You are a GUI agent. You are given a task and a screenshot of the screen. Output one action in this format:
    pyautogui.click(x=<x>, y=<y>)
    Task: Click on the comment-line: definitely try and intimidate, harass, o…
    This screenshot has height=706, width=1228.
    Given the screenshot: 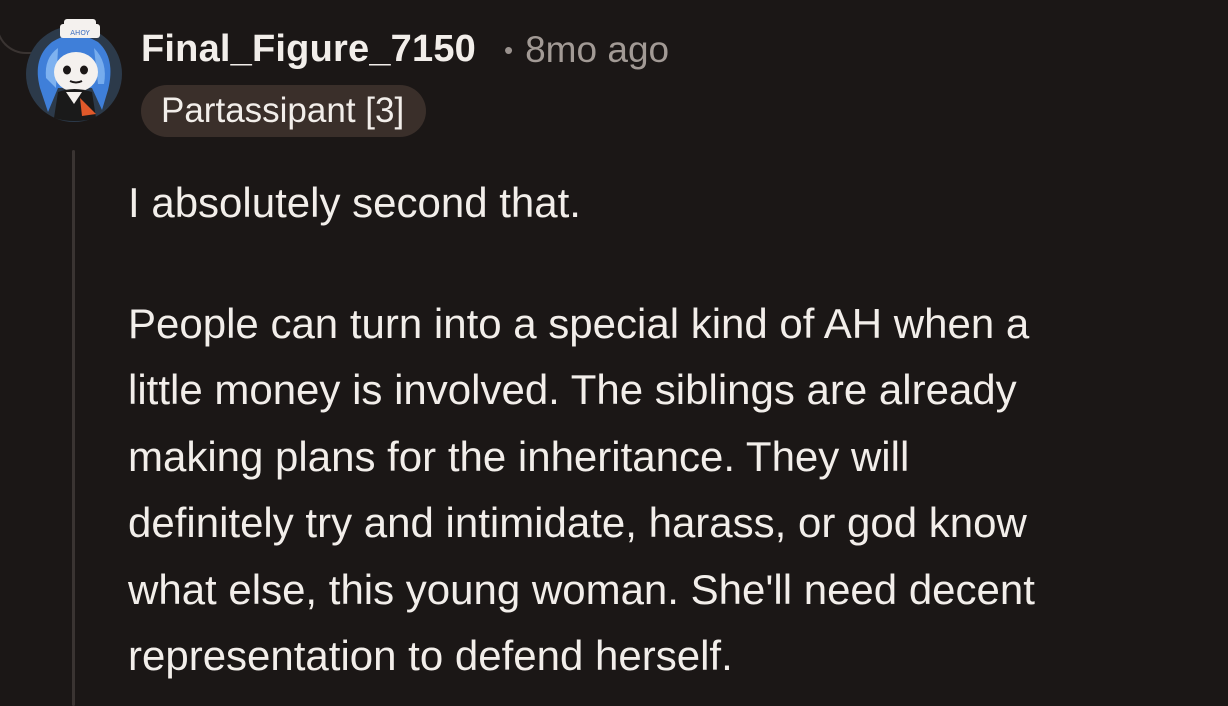 What is the action you would take?
    pyautogui.click(x=577, y=522)
    